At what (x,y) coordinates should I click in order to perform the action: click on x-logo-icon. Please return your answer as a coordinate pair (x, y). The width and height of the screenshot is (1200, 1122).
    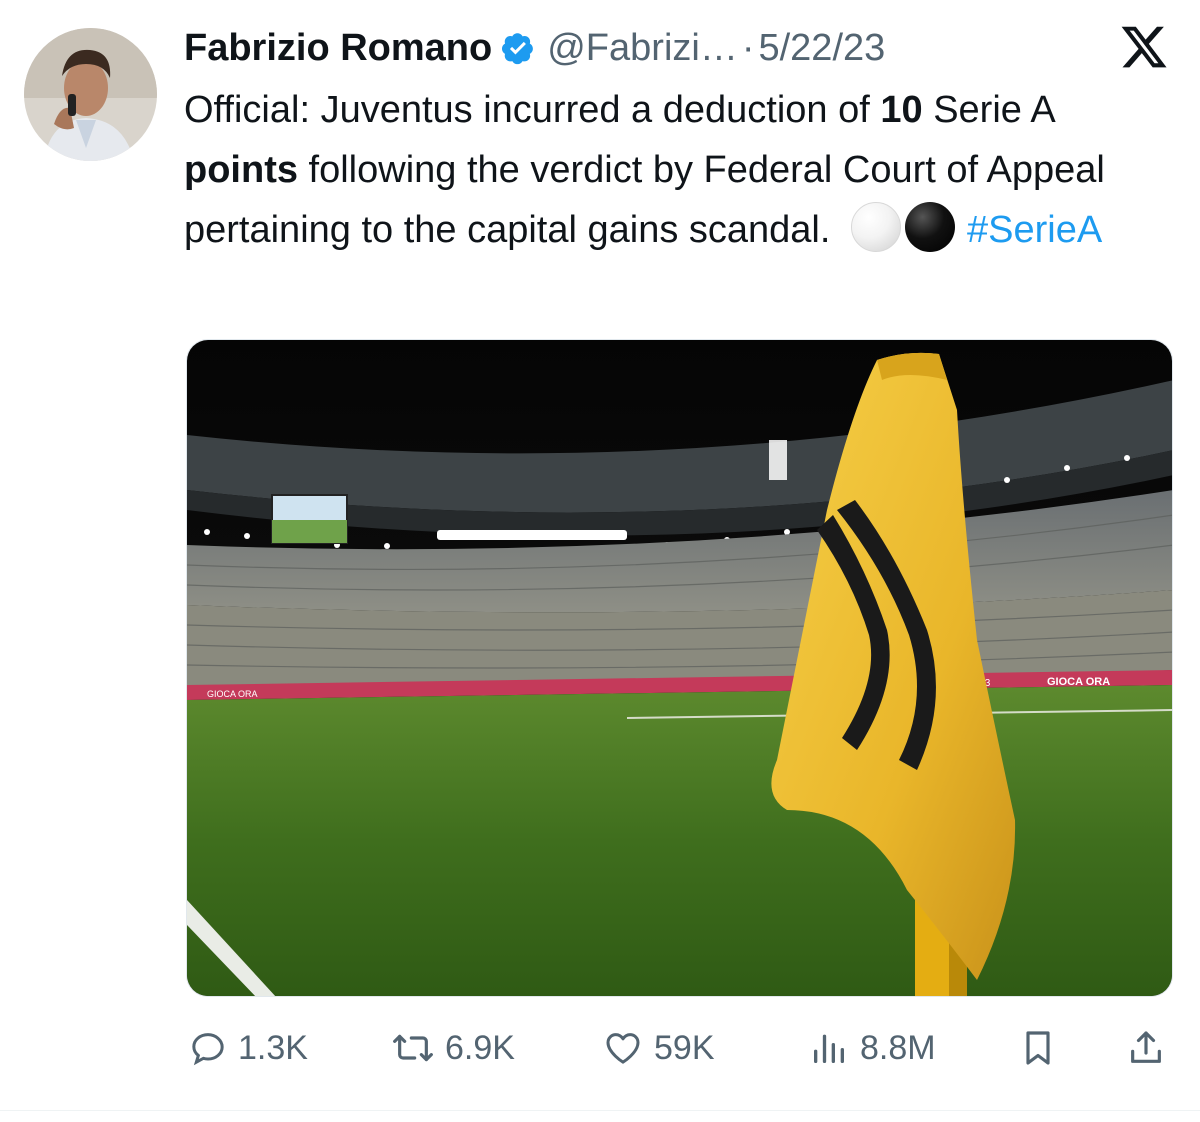
    Looking at the image, I should click on (1144, 47).